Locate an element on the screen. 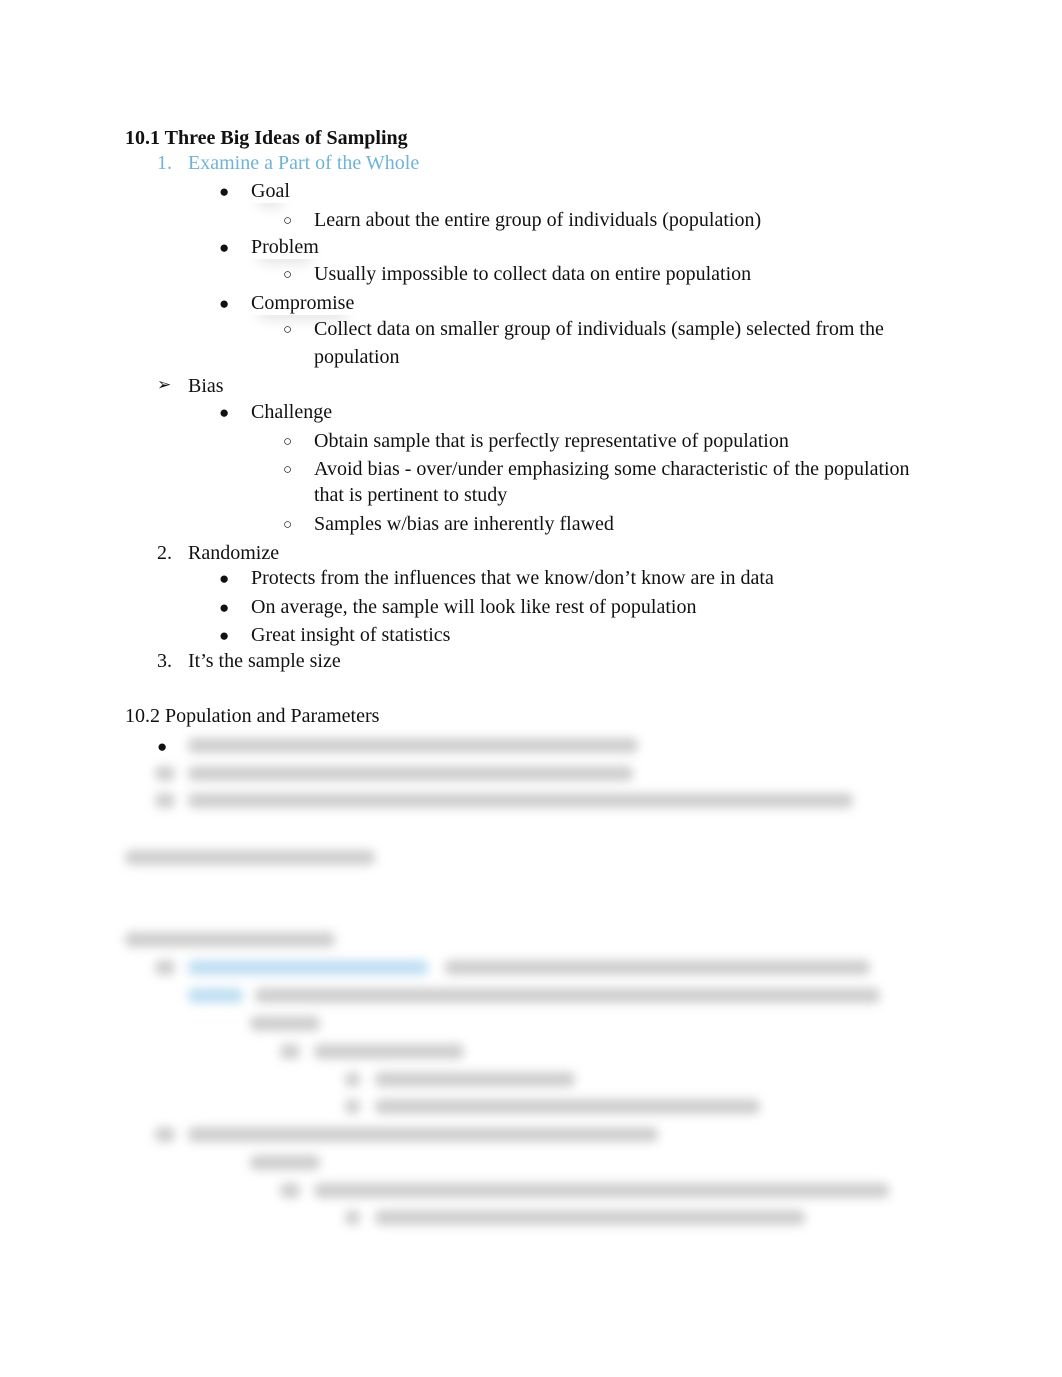 The height and width of the screenshot is (1377, 1062). challenge-item: Samples w/bias are inherently flawed is located at coordinates (464, 524).